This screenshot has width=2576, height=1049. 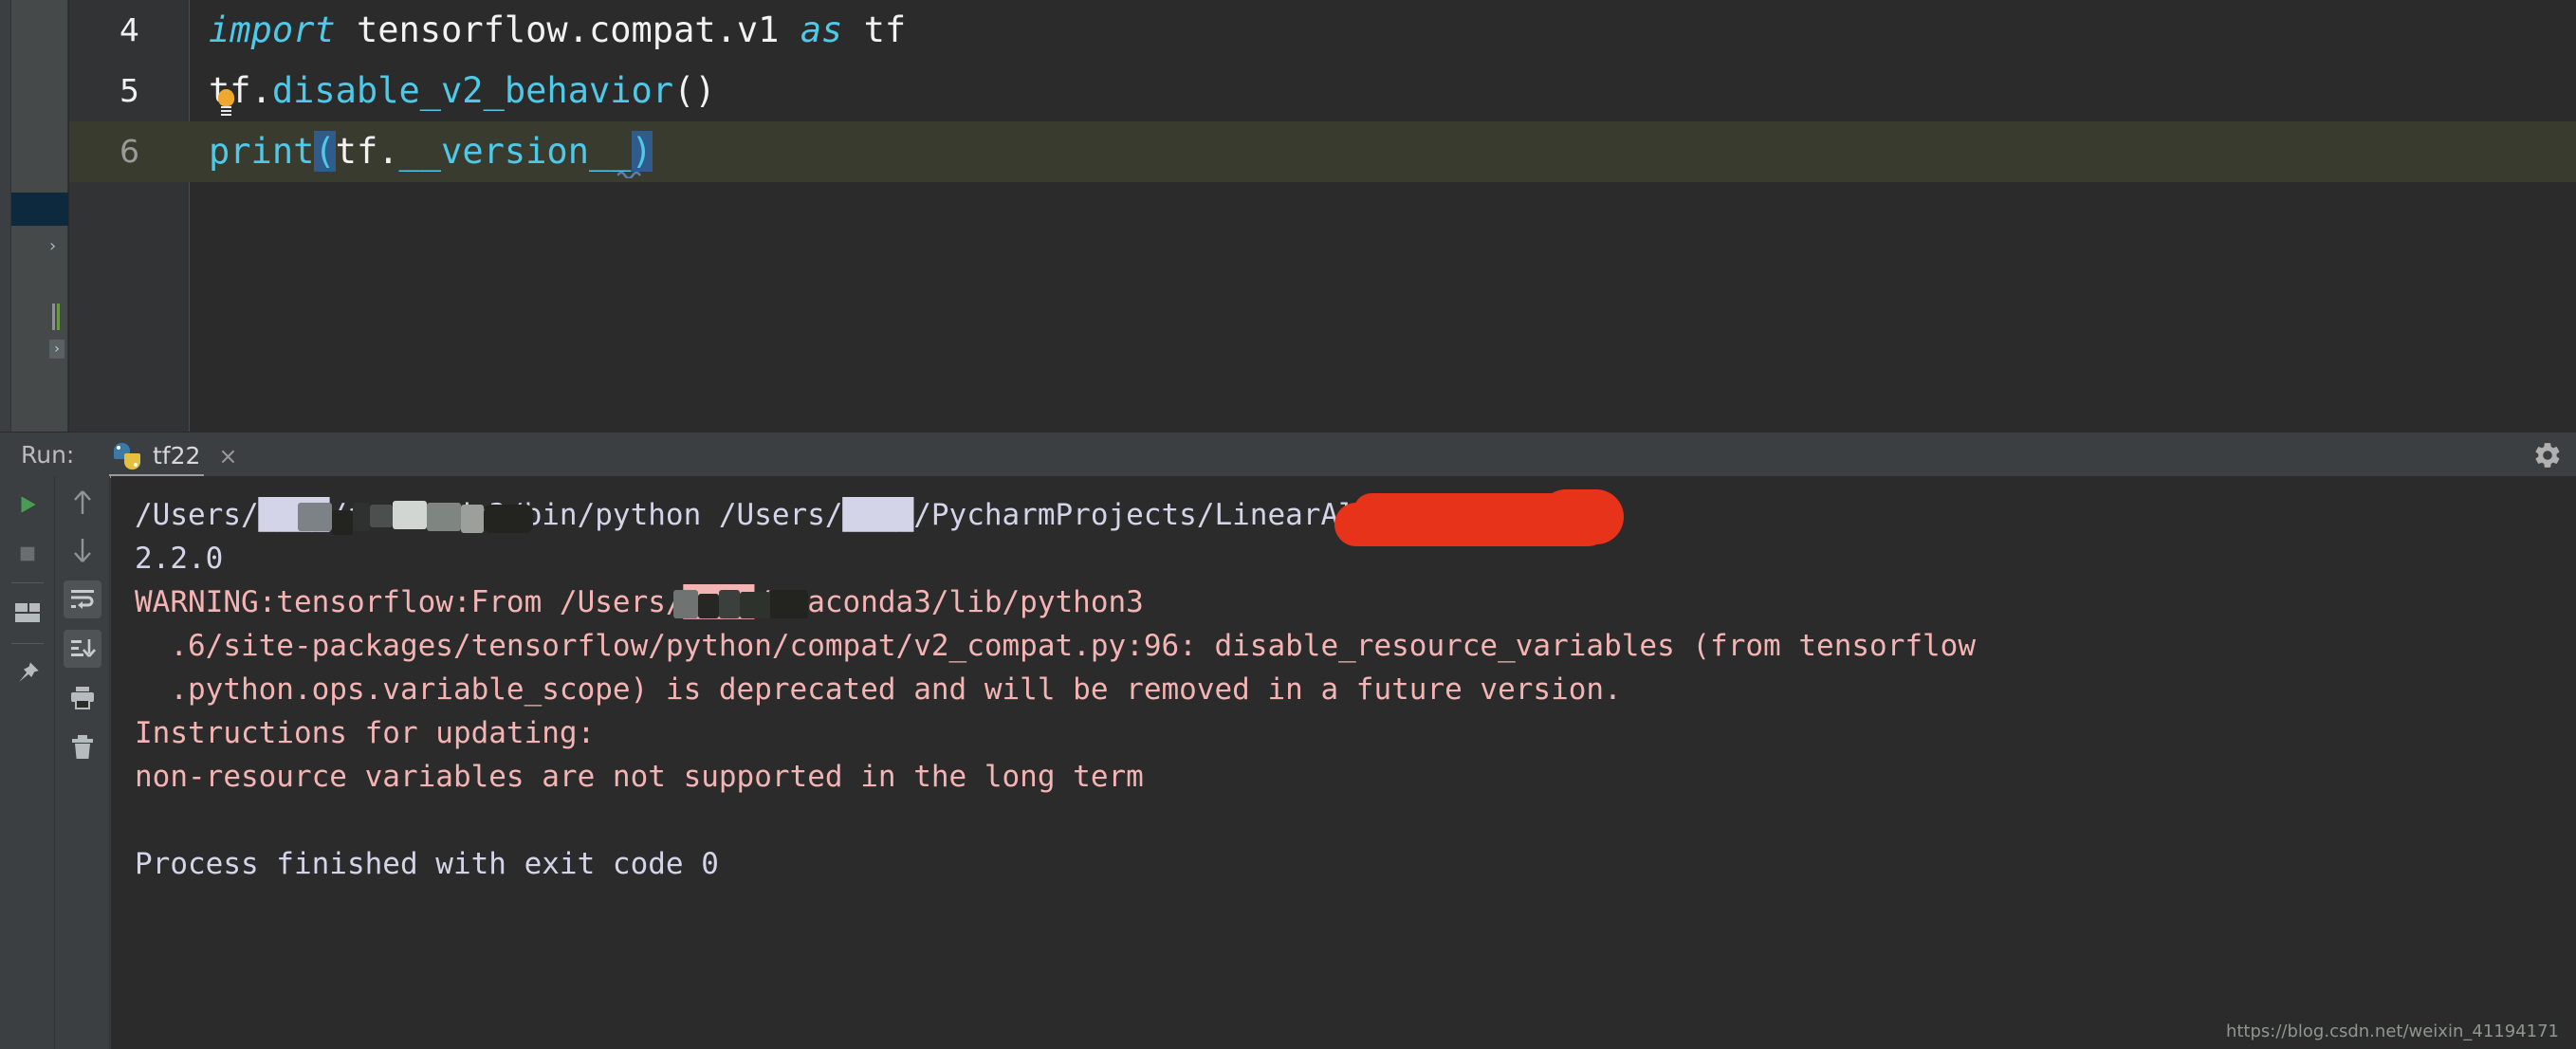 I want to click on pin-tab-button, so click(x=27, y=673).